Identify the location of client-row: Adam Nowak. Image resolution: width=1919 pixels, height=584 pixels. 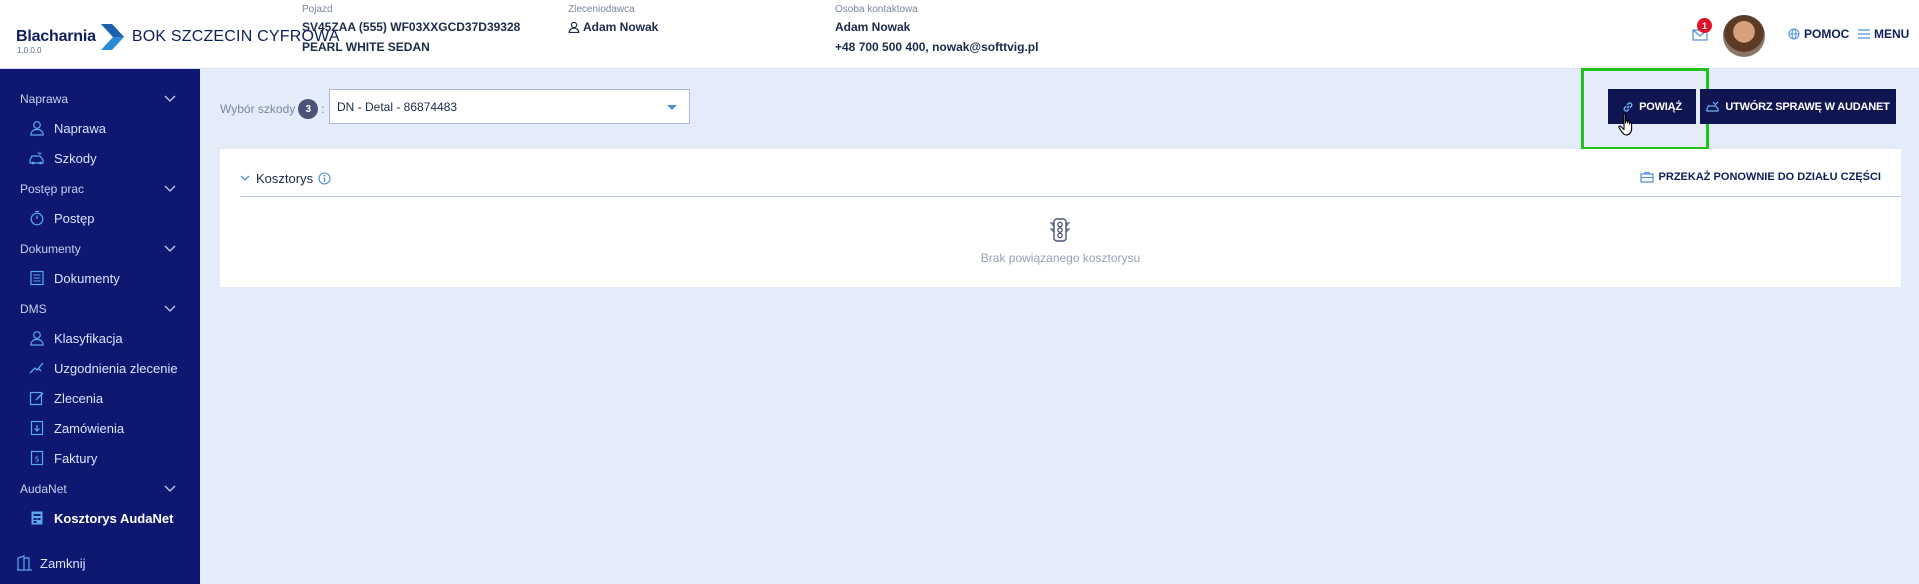
(613, 27).